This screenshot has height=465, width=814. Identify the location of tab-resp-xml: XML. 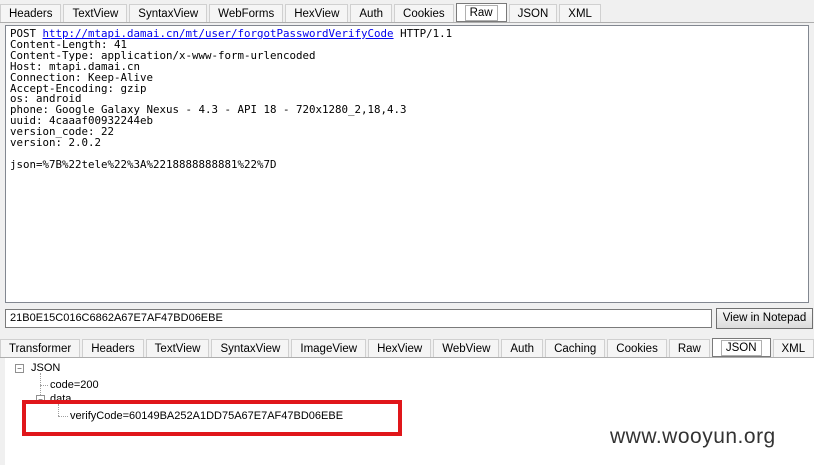
(793, 348).